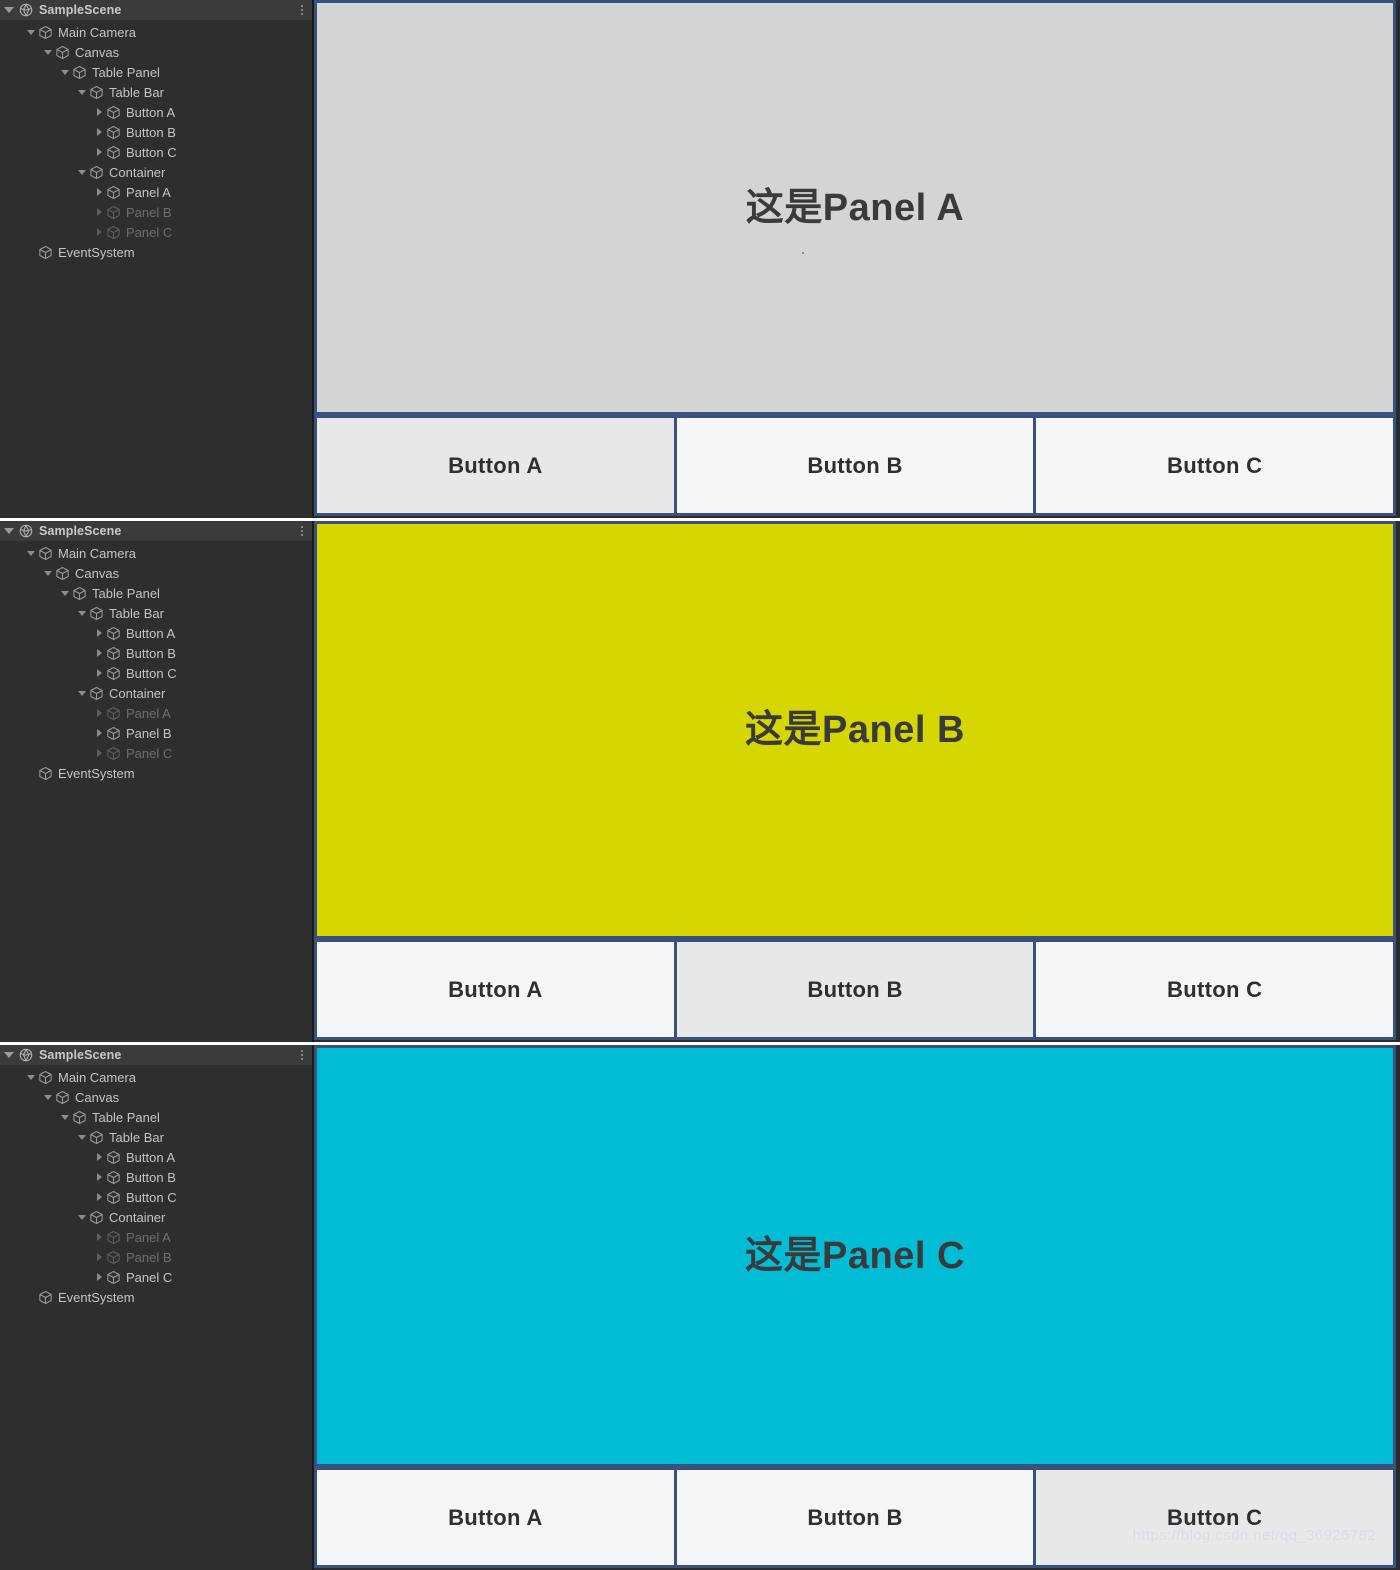 The width and height of the screenshot is (1400, 1570). I want to click on hierarchy-node-label: Panel C, so click(149, 753).